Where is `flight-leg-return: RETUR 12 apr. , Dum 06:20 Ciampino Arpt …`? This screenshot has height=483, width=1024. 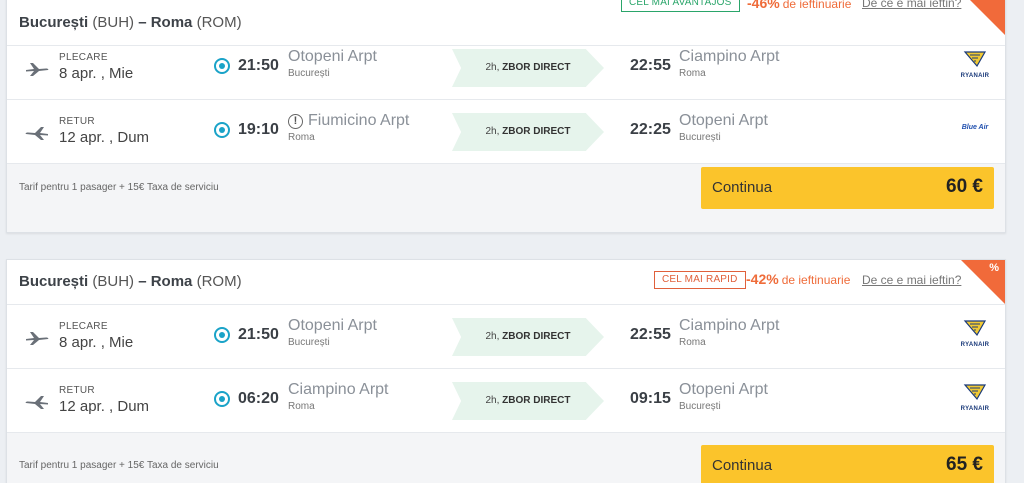
flight-leg-return: RETUR 12 apr. , Dum 06:20 Ciampino Arpt … is located at coordinates (506, 401).